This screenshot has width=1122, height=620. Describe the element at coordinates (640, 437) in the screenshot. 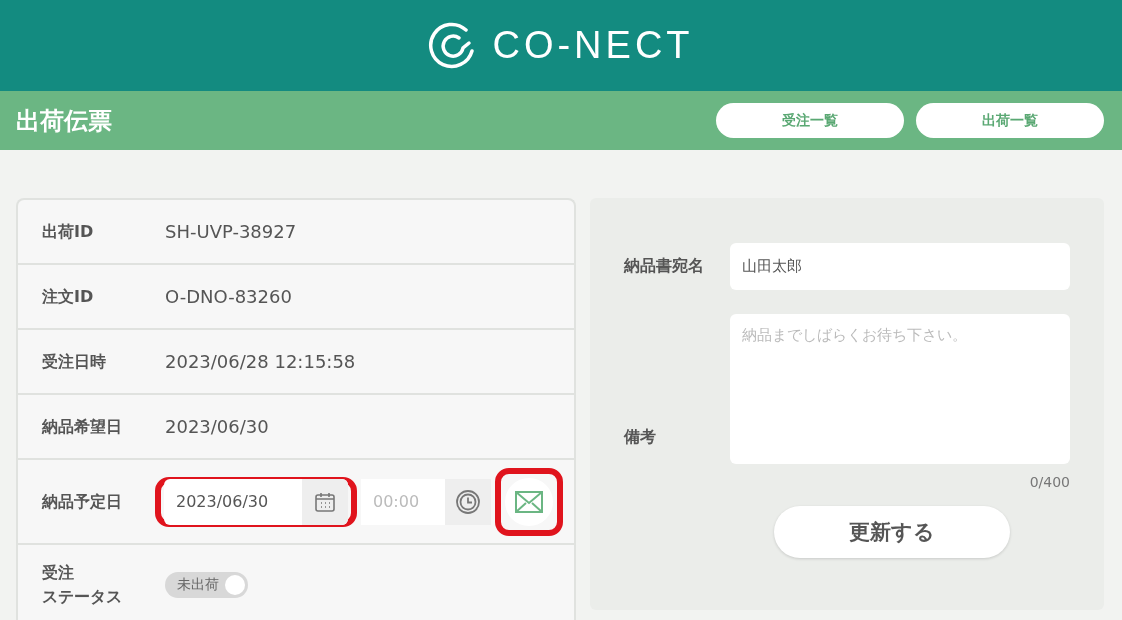

I see `field-label: 備考` at that location.